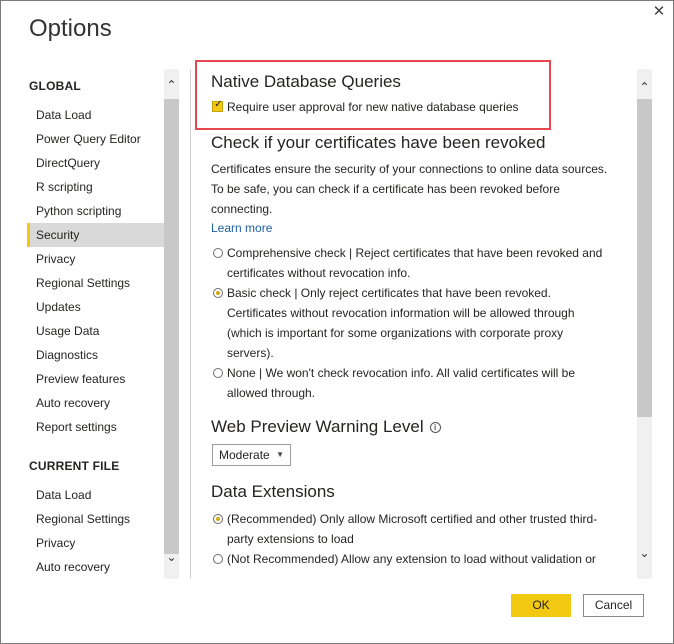 Image resolution: width=674 pixels, height=644 pixels. Describe the element at coordinates (95, 187) in the screenshot. I see `sidebar-item-r-scripting: R scripting` at that location.